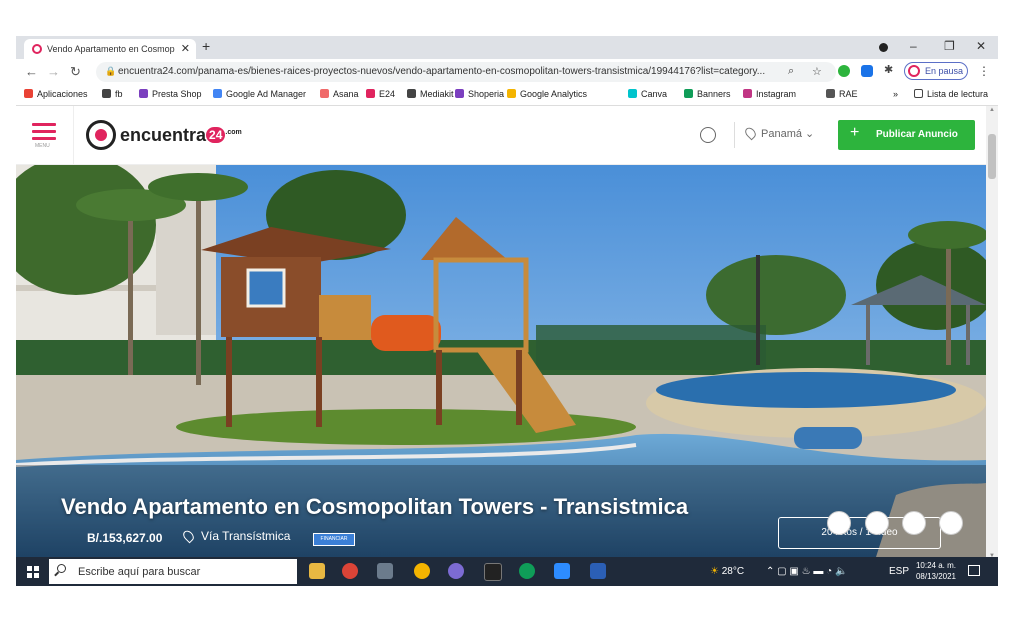 This screenshot has width=1024, height=620. Describe the element at coordinates (984, 71) in the screenshot. I see `browser-menu-icon: ⋮` at that location.